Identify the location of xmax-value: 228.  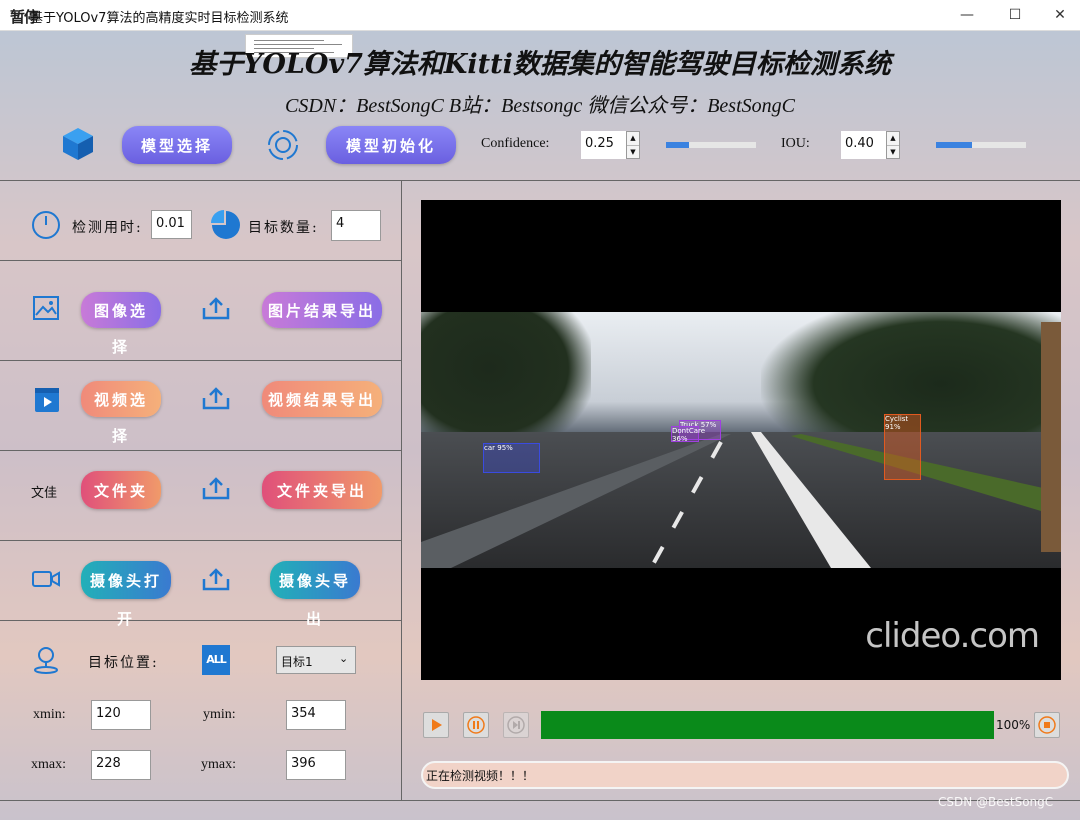
(121, 765).